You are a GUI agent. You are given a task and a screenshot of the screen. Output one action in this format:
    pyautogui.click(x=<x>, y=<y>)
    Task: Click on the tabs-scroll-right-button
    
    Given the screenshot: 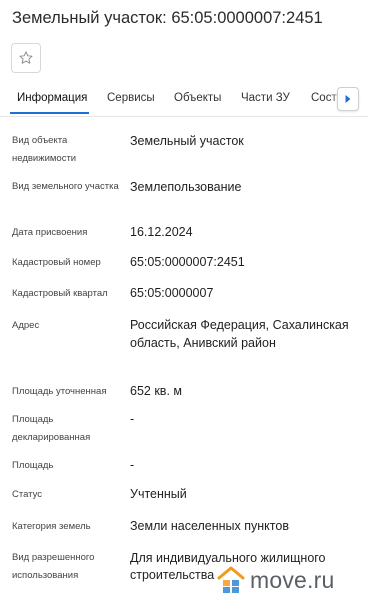 What is the action you would take?
    pyautogui.click(x=348, y=99)
    